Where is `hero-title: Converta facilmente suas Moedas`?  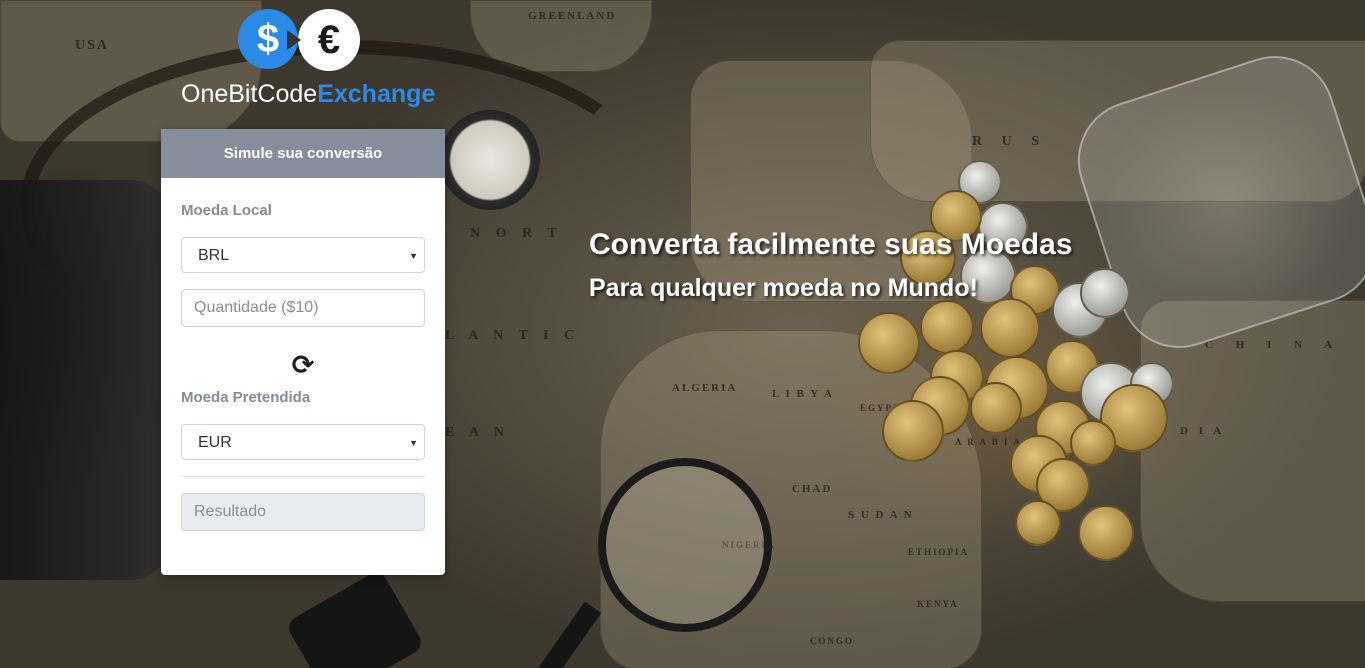
hero-title: Converta facilmente suas Moedas is located at coordinates (831, 244).